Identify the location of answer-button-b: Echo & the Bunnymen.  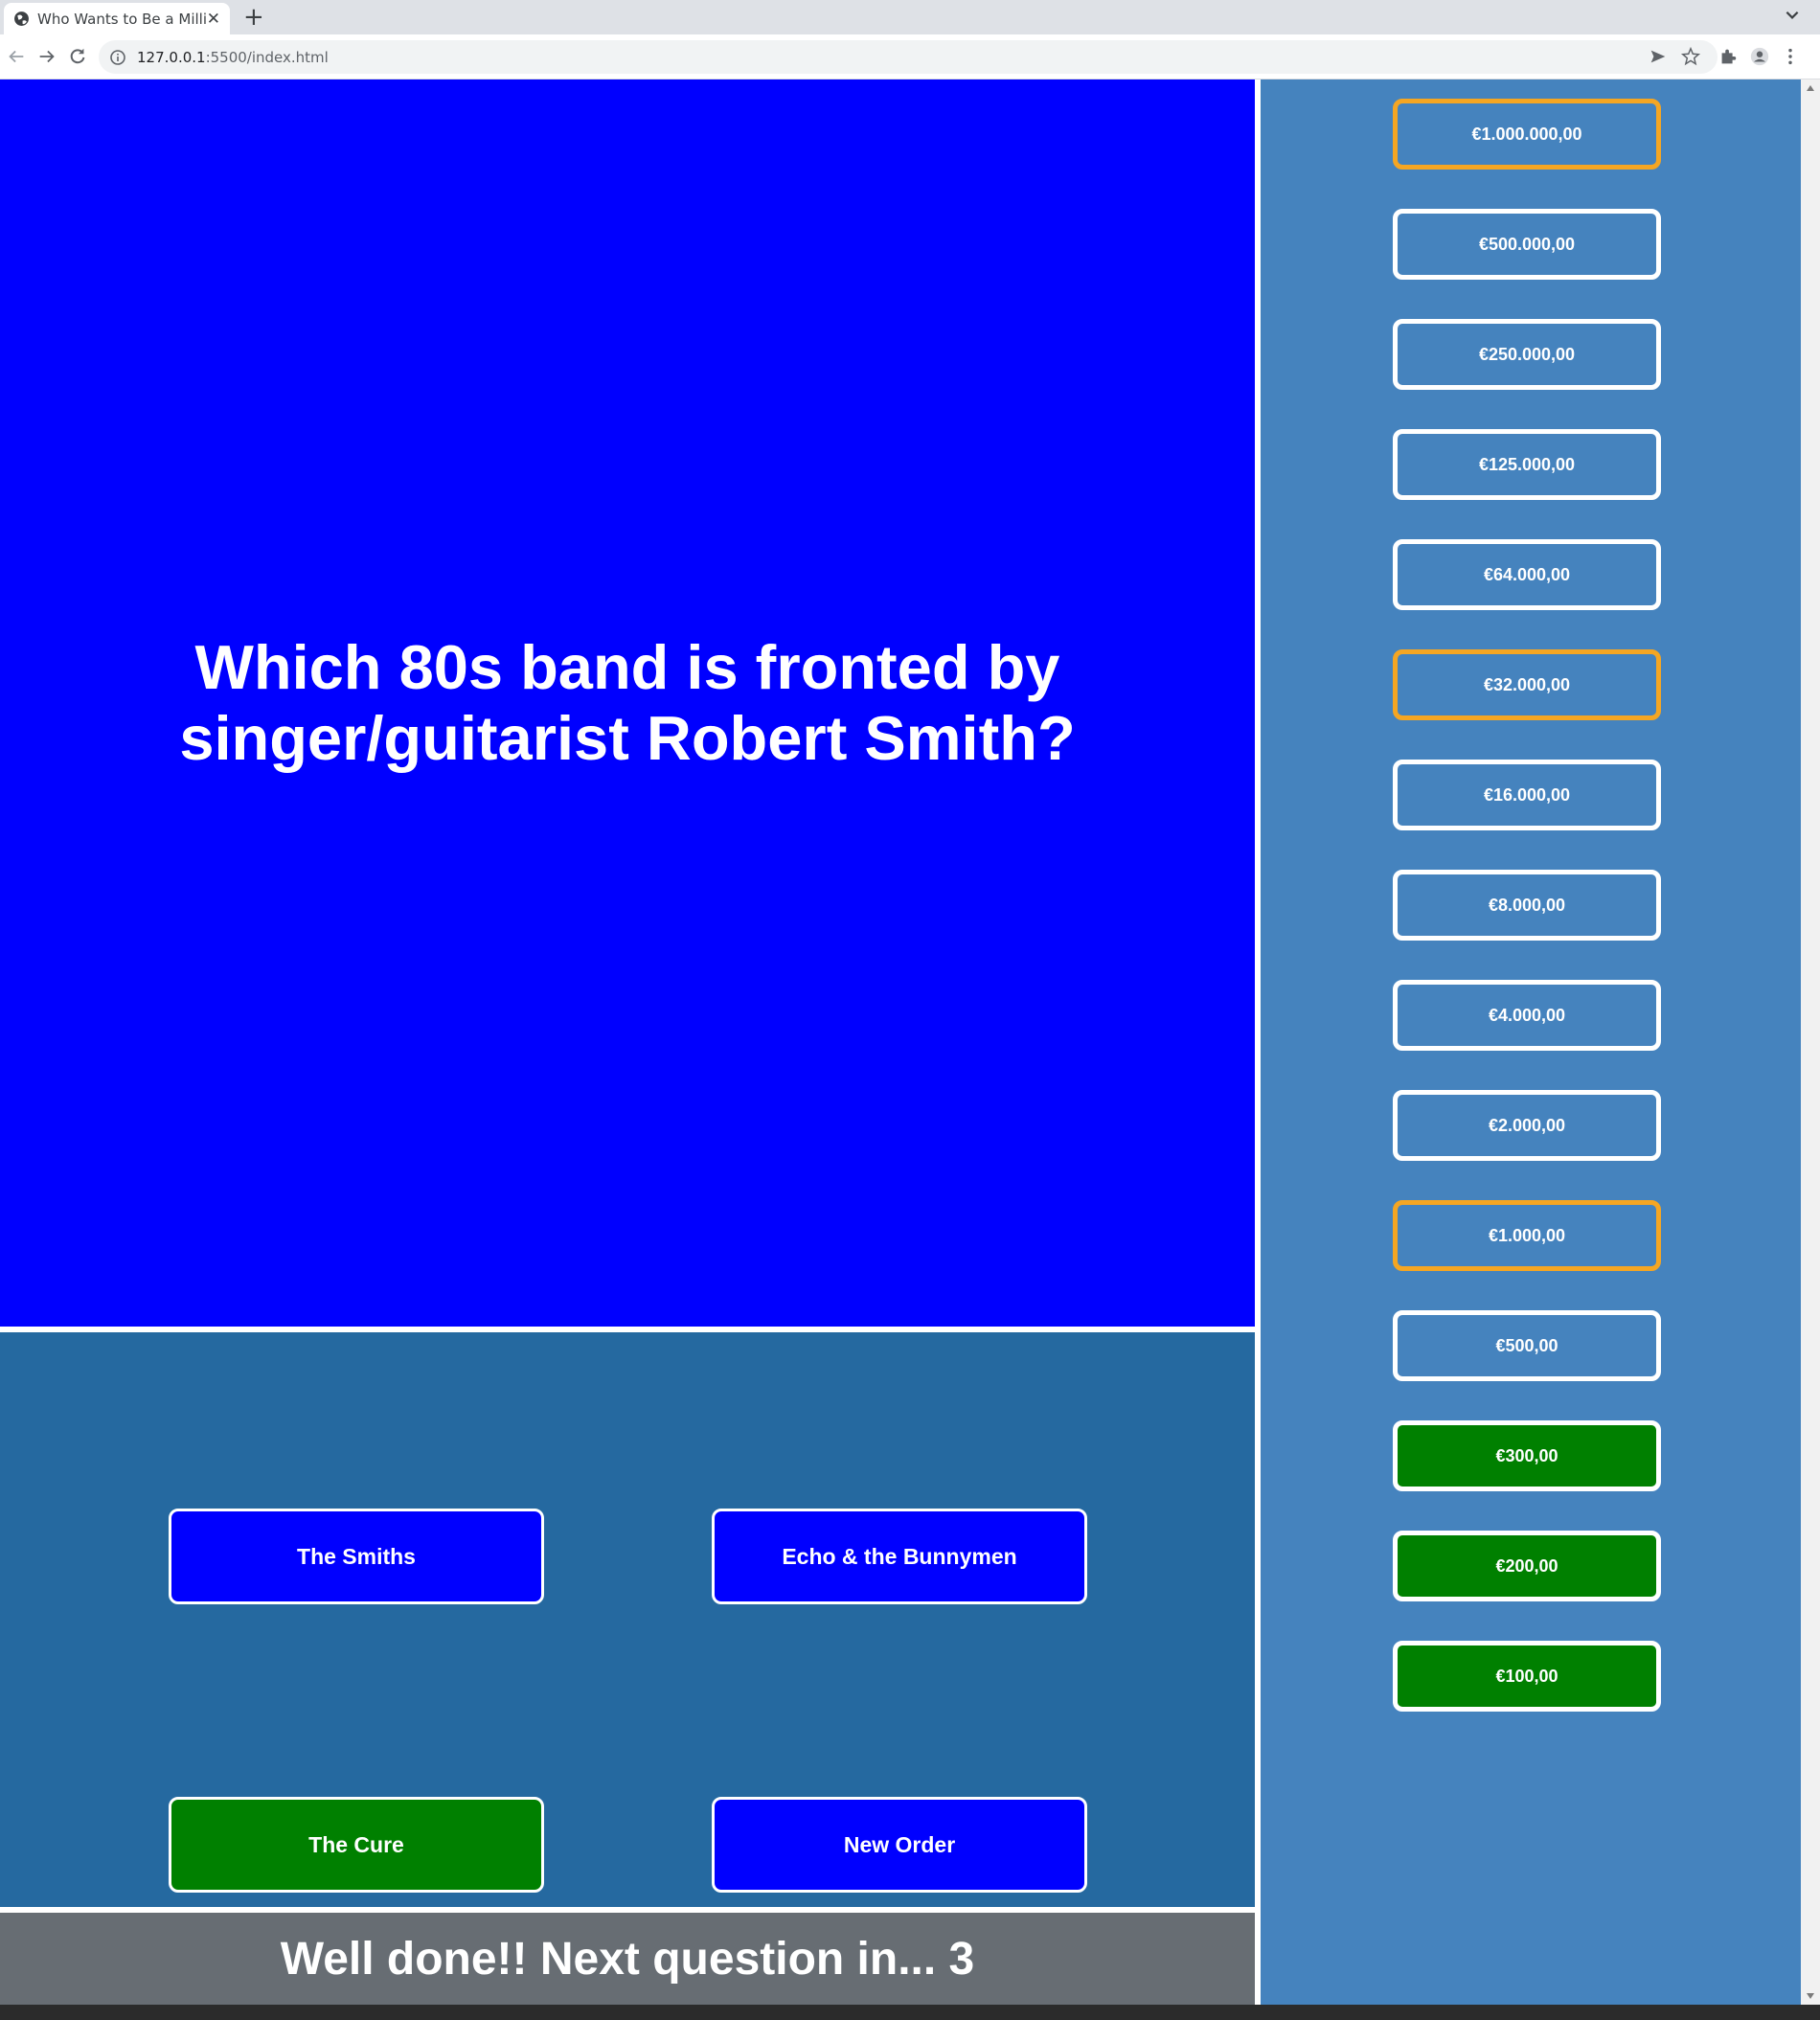
(899, 1557).